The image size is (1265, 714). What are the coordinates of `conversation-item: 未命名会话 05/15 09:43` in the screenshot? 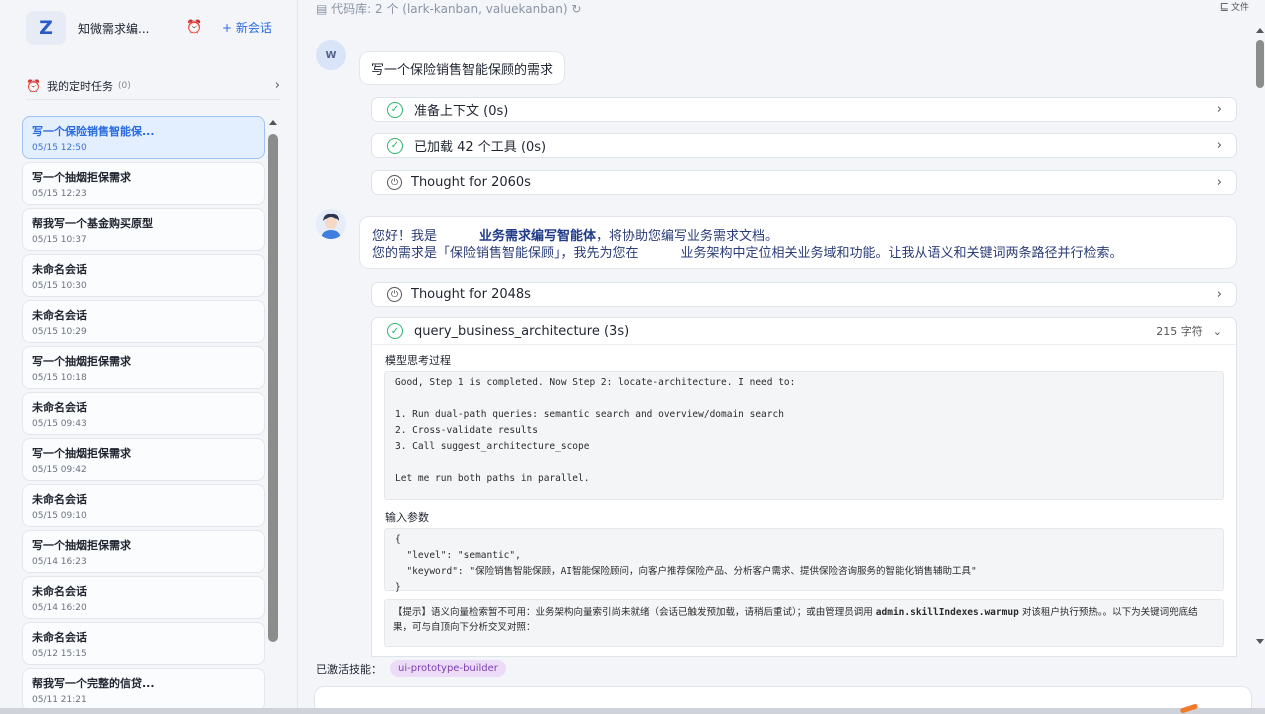 It's located at (143, 413).